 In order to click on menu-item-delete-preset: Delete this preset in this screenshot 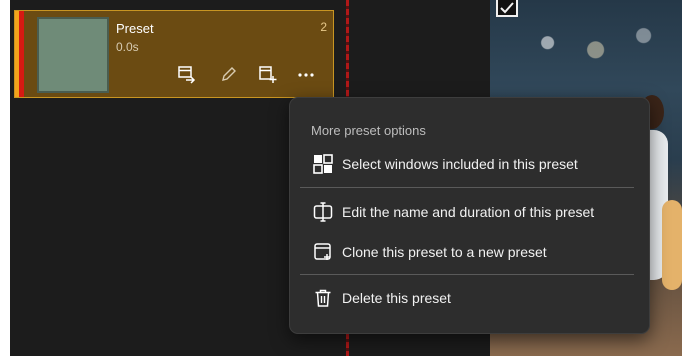, I will do `click(469, 298)`.